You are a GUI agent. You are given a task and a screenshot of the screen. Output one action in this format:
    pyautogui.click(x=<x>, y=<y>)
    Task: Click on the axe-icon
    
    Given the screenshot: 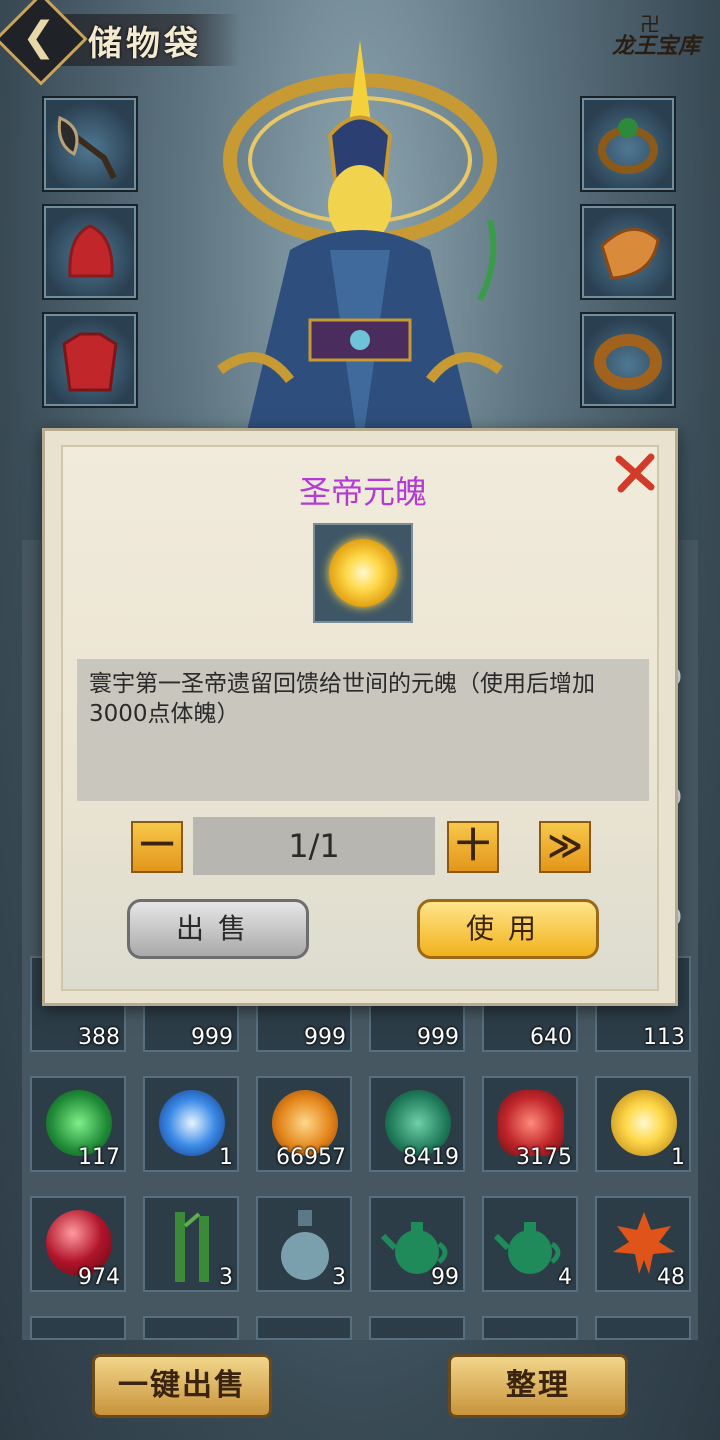 What is the action you would take?
    pyautogui.click(x=87, y=147)
    